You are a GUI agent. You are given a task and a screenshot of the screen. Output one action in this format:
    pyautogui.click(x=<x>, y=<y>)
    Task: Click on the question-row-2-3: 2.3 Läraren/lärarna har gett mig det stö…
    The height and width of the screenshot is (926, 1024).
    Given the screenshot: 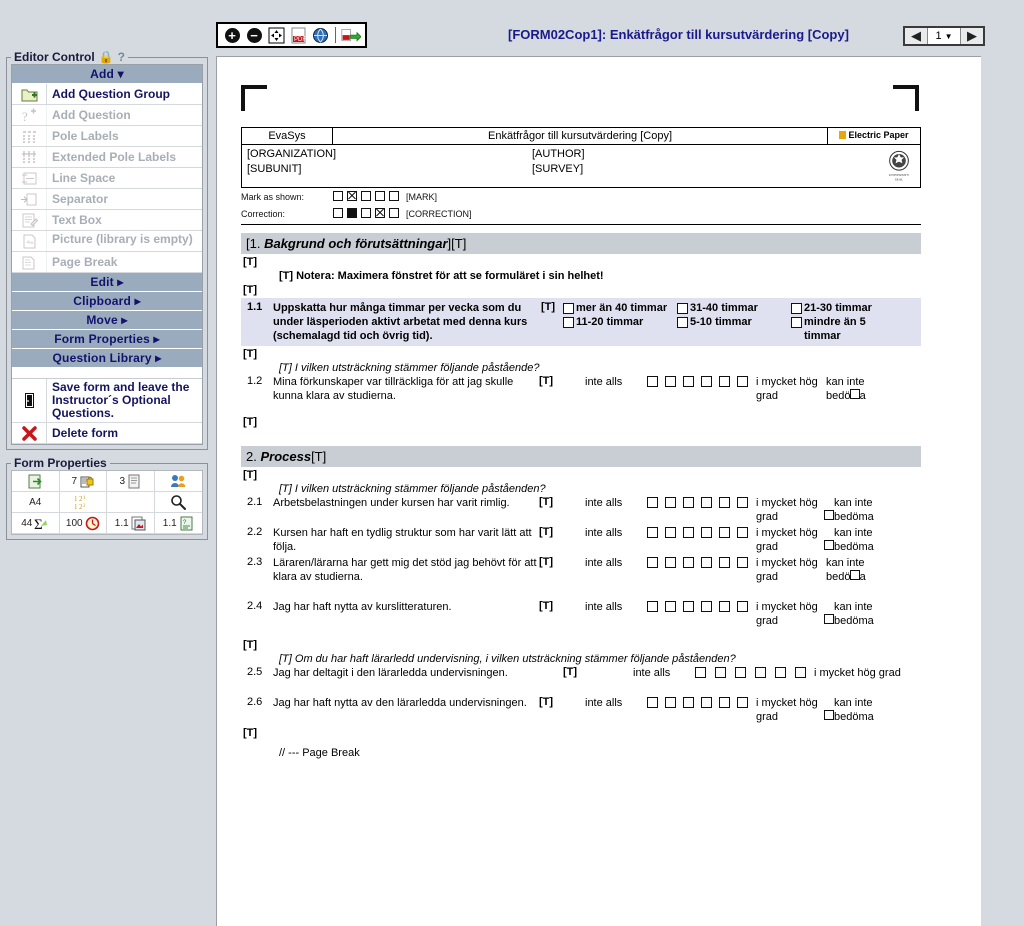 What is the action you would take?
    pyautogui.click(x=581, y=570)
    